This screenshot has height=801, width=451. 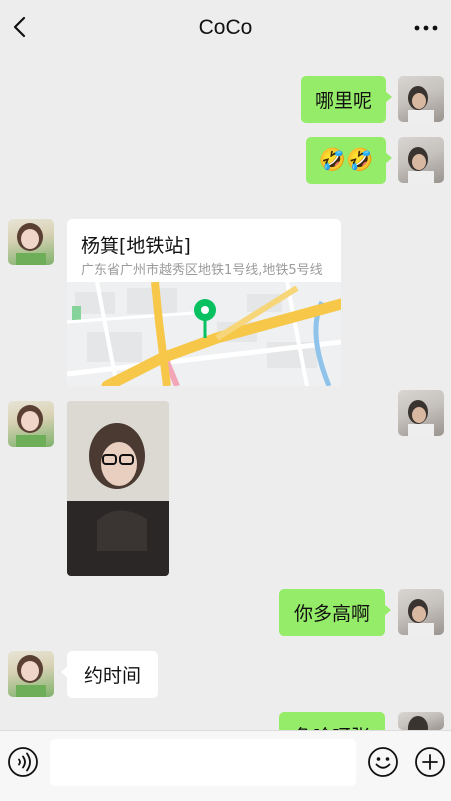 I want to click on location-map, so click(x=204, y=334).